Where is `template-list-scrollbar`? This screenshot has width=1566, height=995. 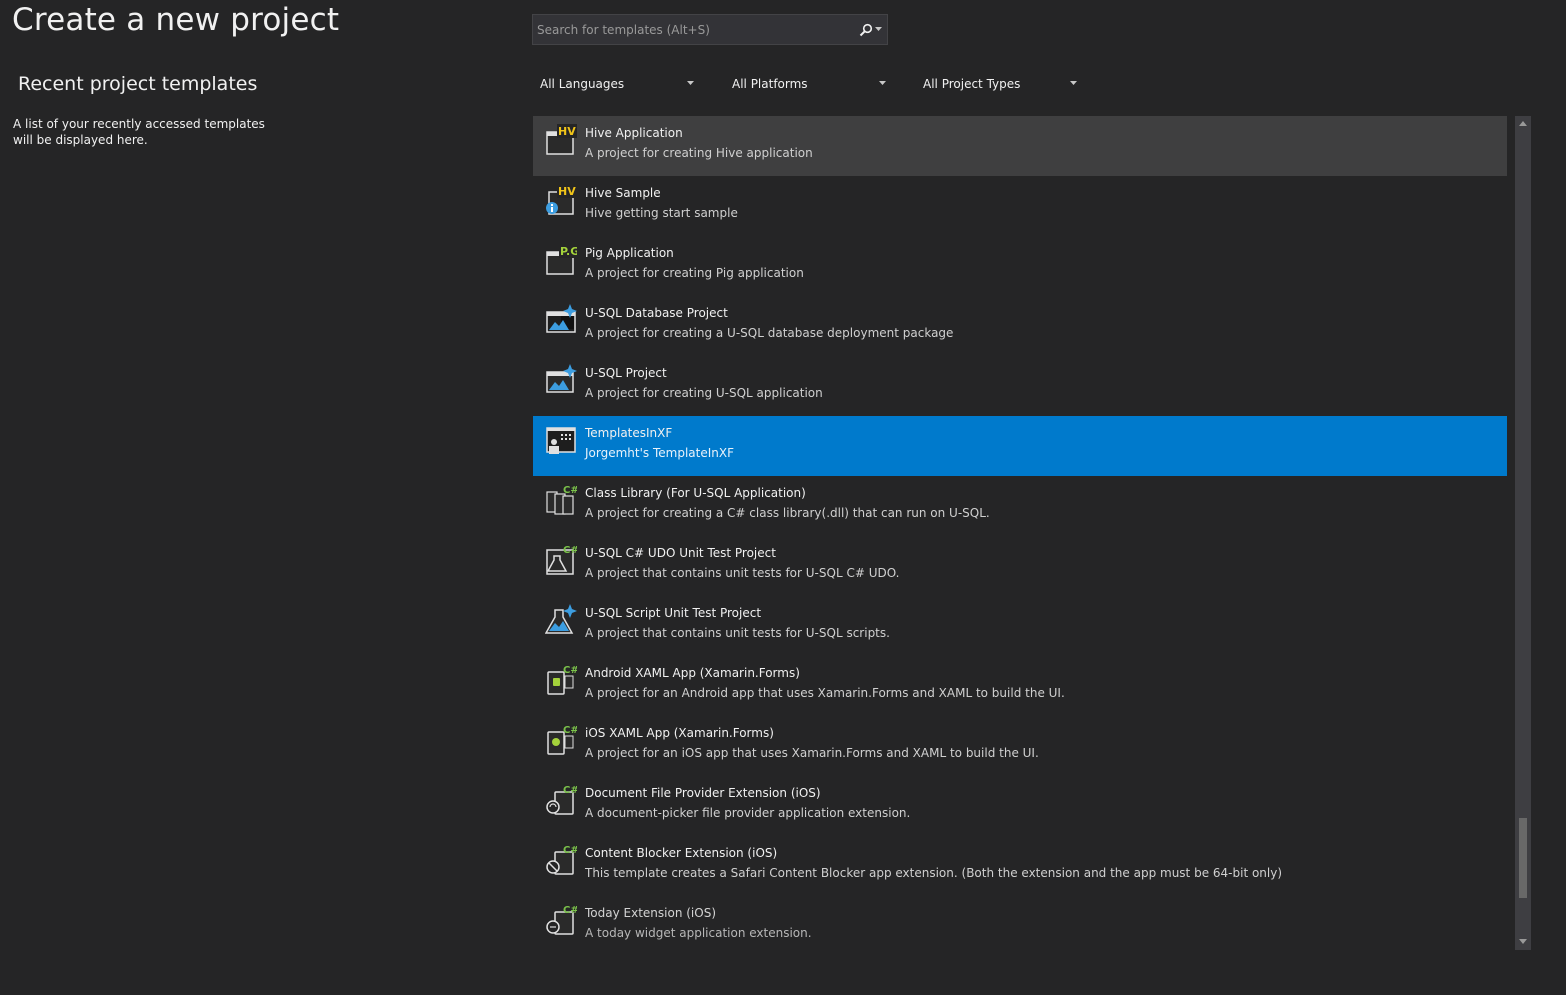
template-list-scrollbar is located at coordinates (1523, 533).